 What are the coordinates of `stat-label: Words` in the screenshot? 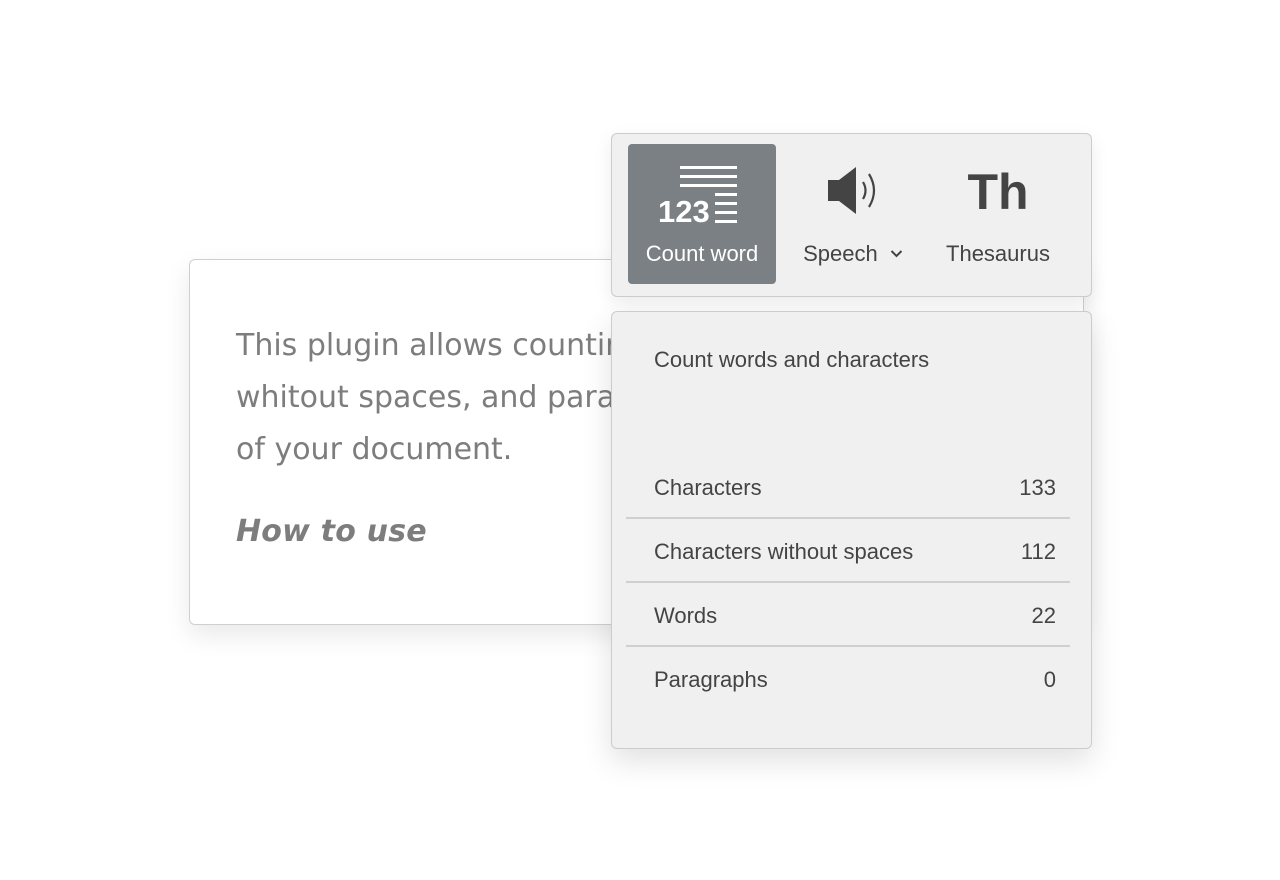 It's located at (686, 615).